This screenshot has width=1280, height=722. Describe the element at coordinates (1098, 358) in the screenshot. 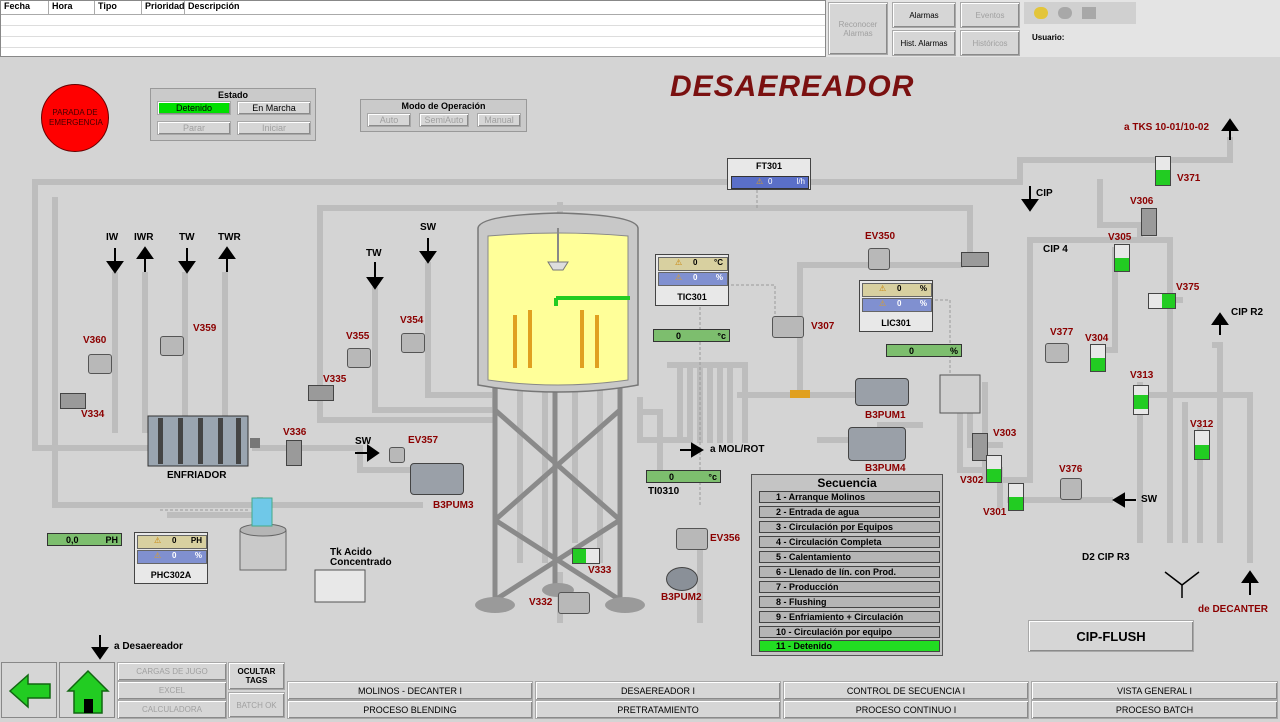

I see `valve-v304-icon` at that location.